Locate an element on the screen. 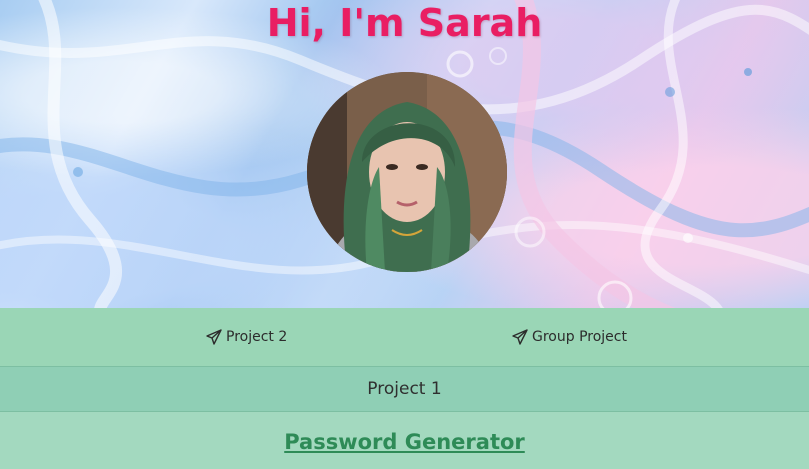  password-generator-link: Password Generator is located at coordinates (404, 442).